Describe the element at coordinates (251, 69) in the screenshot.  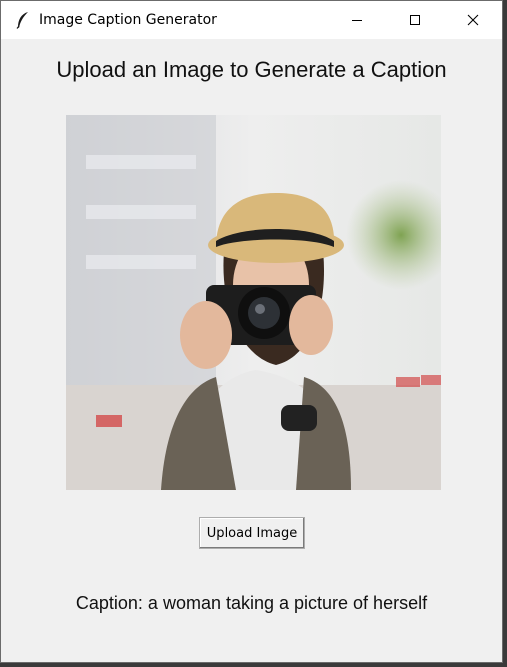
I see `page-heading: Upload an Image to Generate a Caption` at that location.